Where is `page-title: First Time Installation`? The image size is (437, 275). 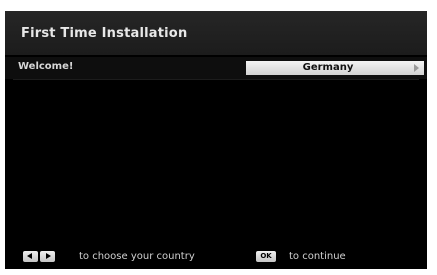 page-title: First Time Installation is located at coordinates (104, 33).